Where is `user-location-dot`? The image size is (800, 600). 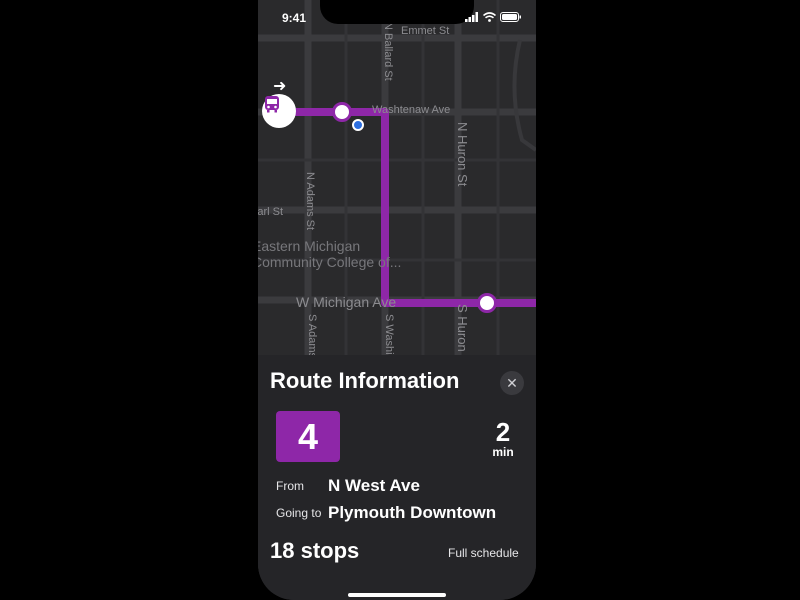 user-location-dot is located at coordinates (358, 125).